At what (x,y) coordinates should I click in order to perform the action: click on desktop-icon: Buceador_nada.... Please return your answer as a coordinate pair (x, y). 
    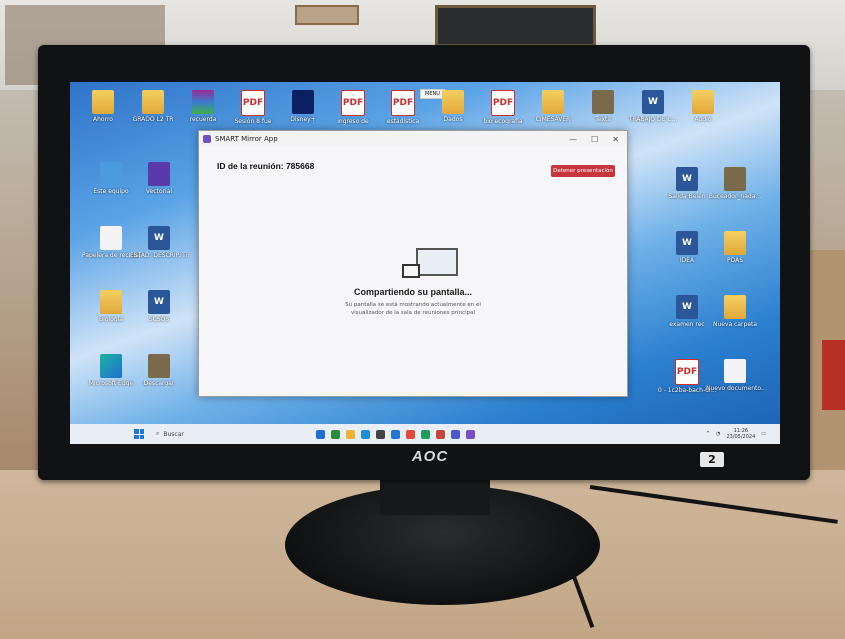
    Looking at the image, I should click on (735, 183).